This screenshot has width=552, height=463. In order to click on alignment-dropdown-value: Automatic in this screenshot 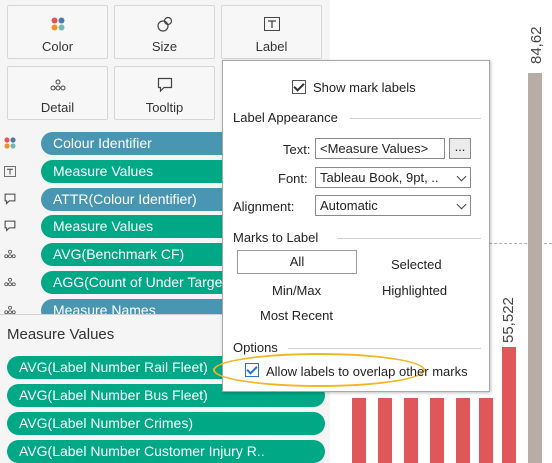, I will do `click(349, 205)`.